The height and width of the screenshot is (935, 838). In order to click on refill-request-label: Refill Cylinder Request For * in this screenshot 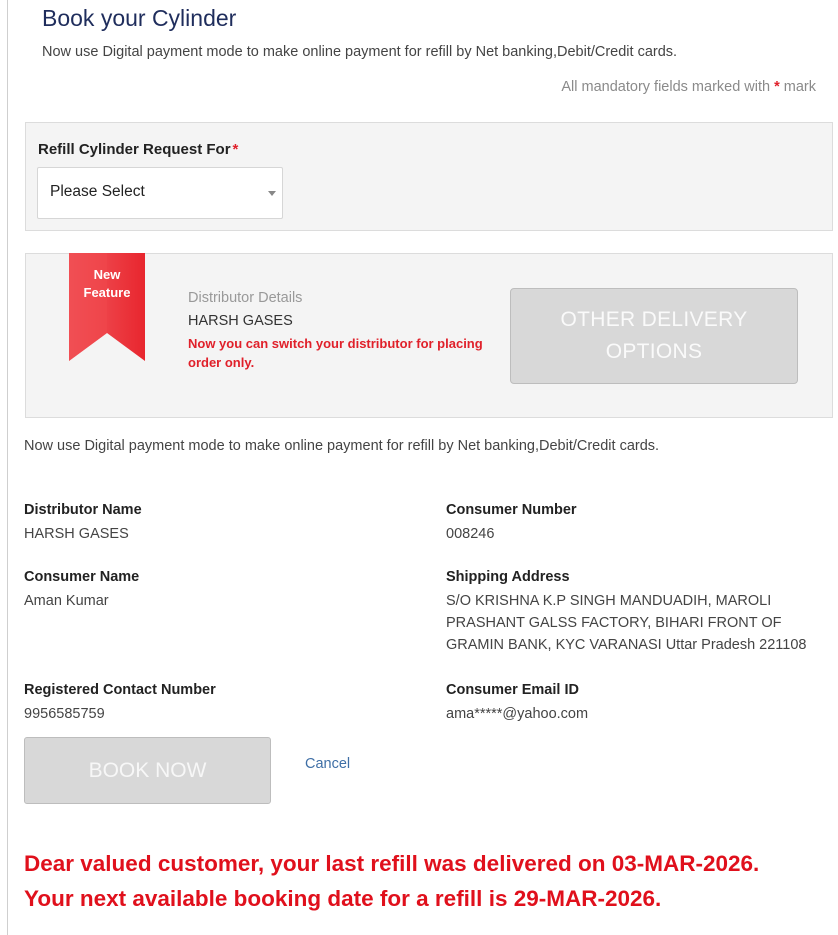, I will do `click(138, 149)`.